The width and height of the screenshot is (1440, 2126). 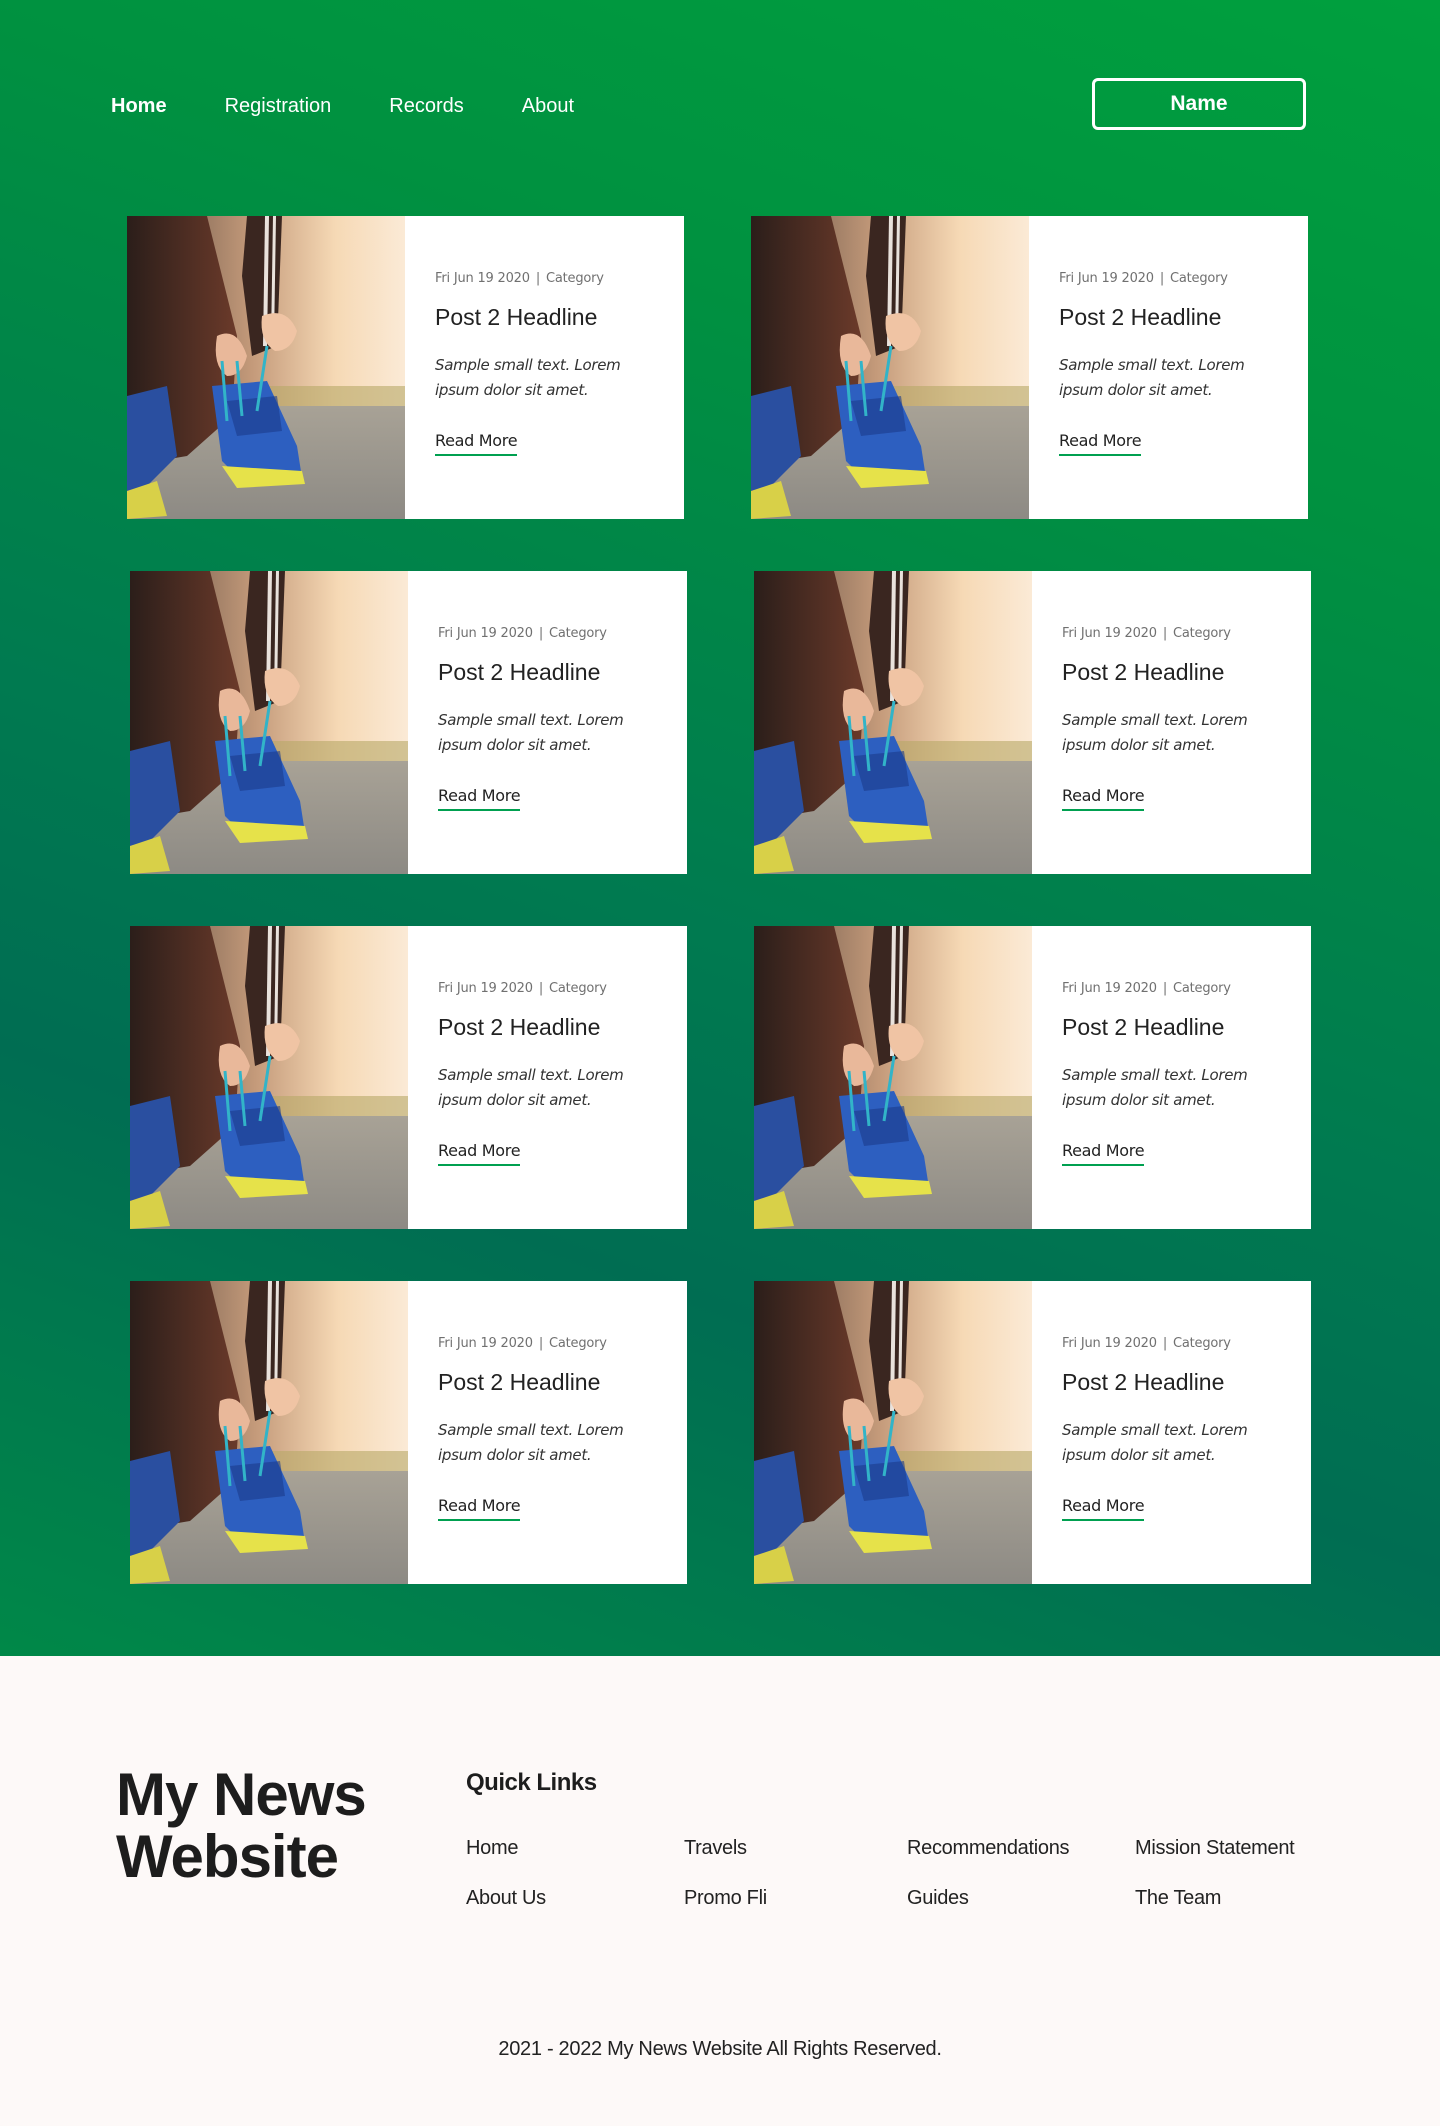 I want to click on footer-link-the-team: The Team, so click(x=1178, y=1898).